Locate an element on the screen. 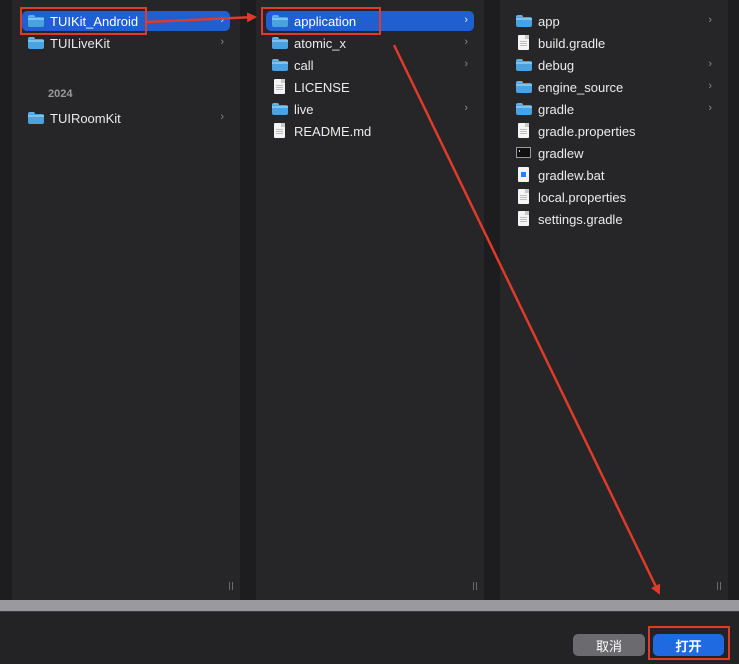  row-label: TUIRoomKit is located at coordinates (85, 118).